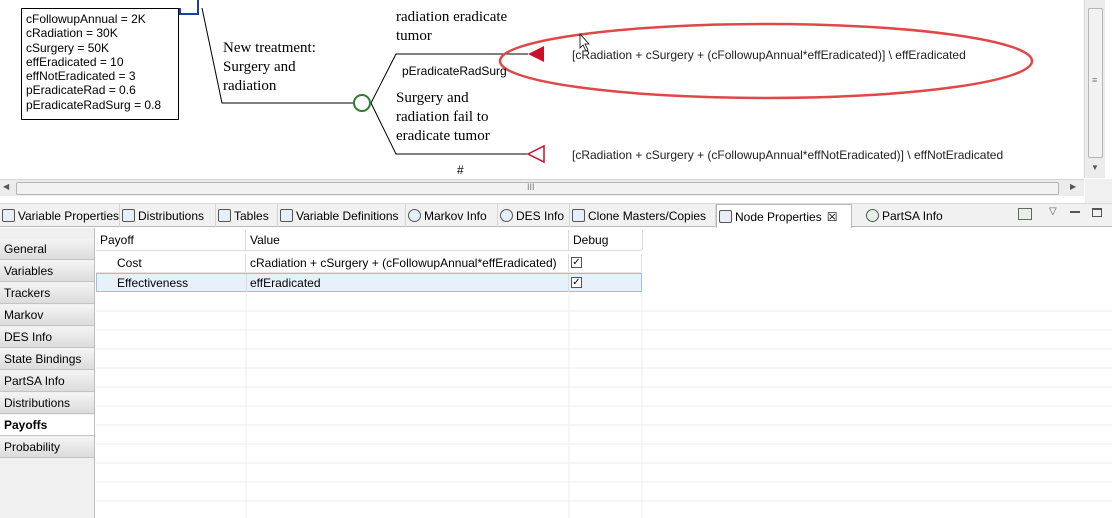  I want to click on variable-definitions-icon, so click(286, 215).